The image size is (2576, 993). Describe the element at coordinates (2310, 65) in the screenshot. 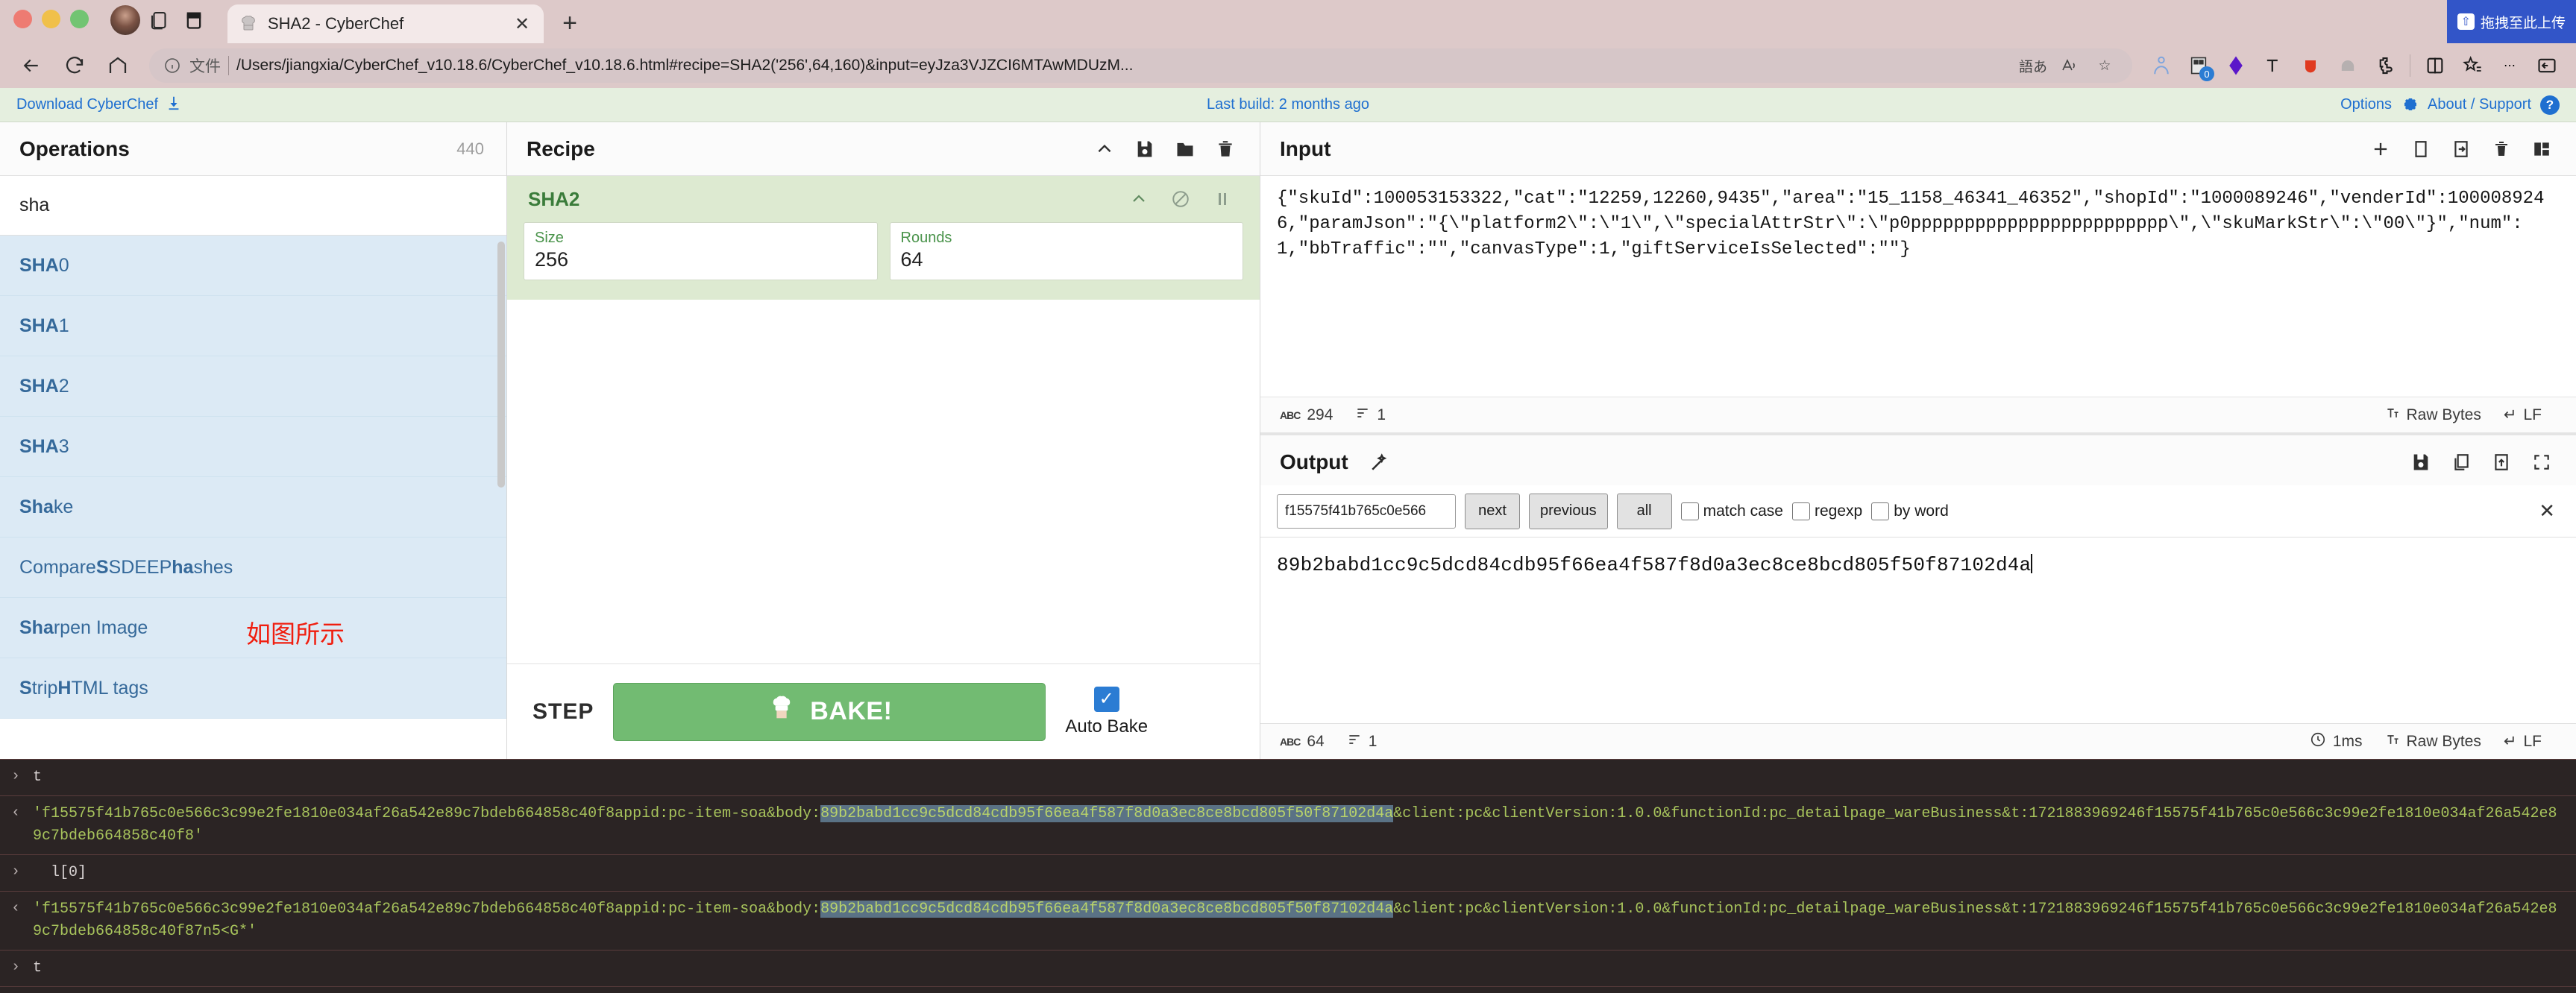

I see `red-extension-icon` at that location.